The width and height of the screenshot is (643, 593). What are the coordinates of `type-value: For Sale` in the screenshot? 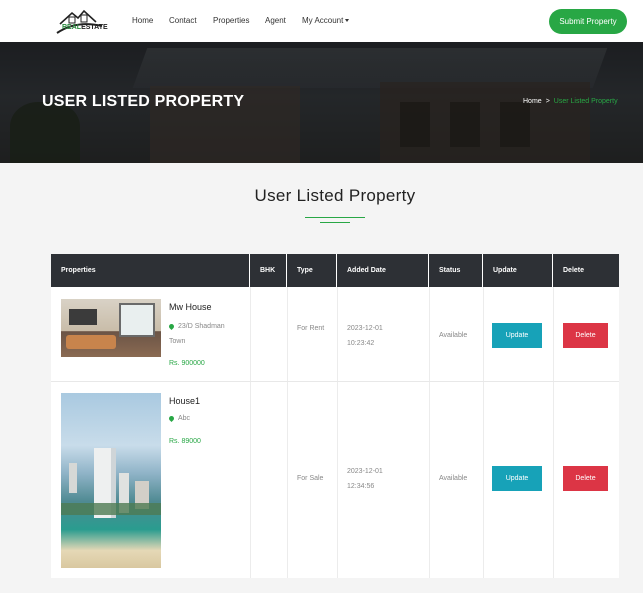 It's located at (310, 478).